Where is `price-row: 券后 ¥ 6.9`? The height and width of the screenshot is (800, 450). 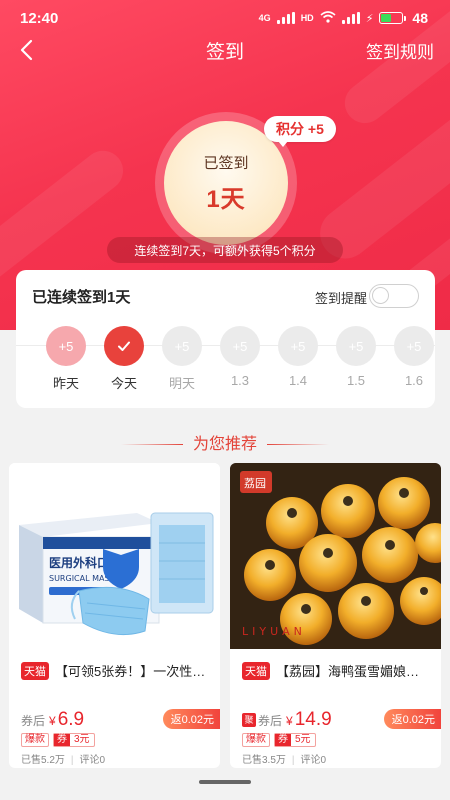 price-row: 券后 ¥ 6.9 is located at coordinates (52, 720).